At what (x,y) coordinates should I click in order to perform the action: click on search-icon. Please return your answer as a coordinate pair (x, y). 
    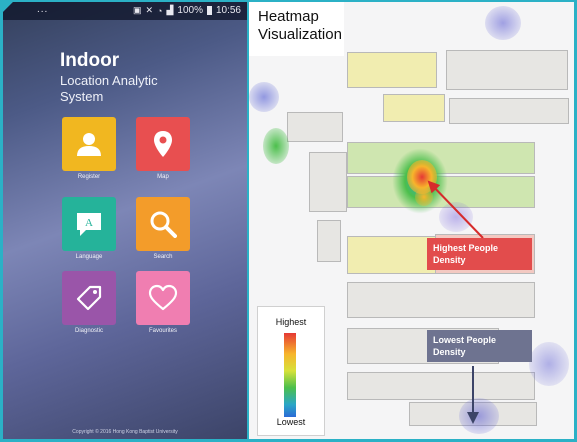
    Looking at the image, I should click on (163, 224).